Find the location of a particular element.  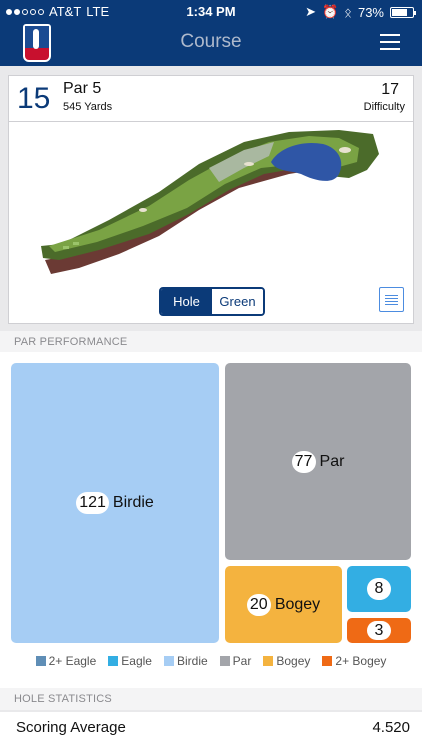

par-label: Par is located at coordinates (332, 461).